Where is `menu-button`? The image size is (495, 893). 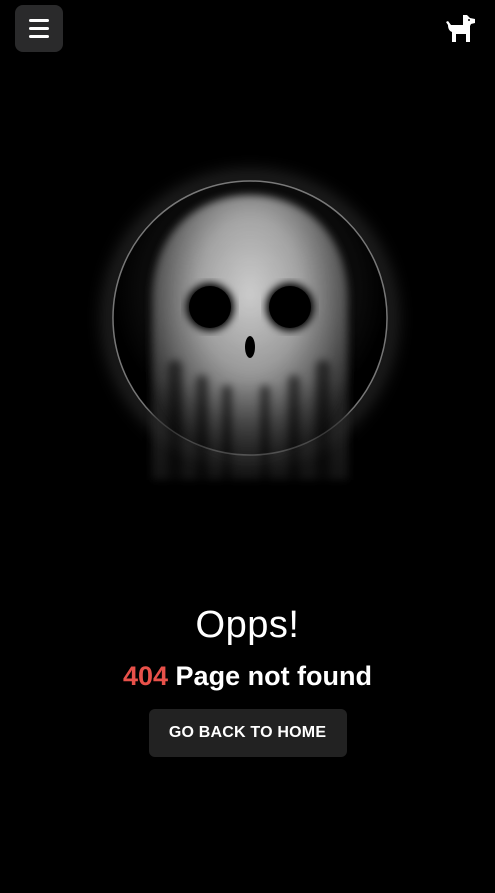
menu-button is located at coordinates (39, 28).